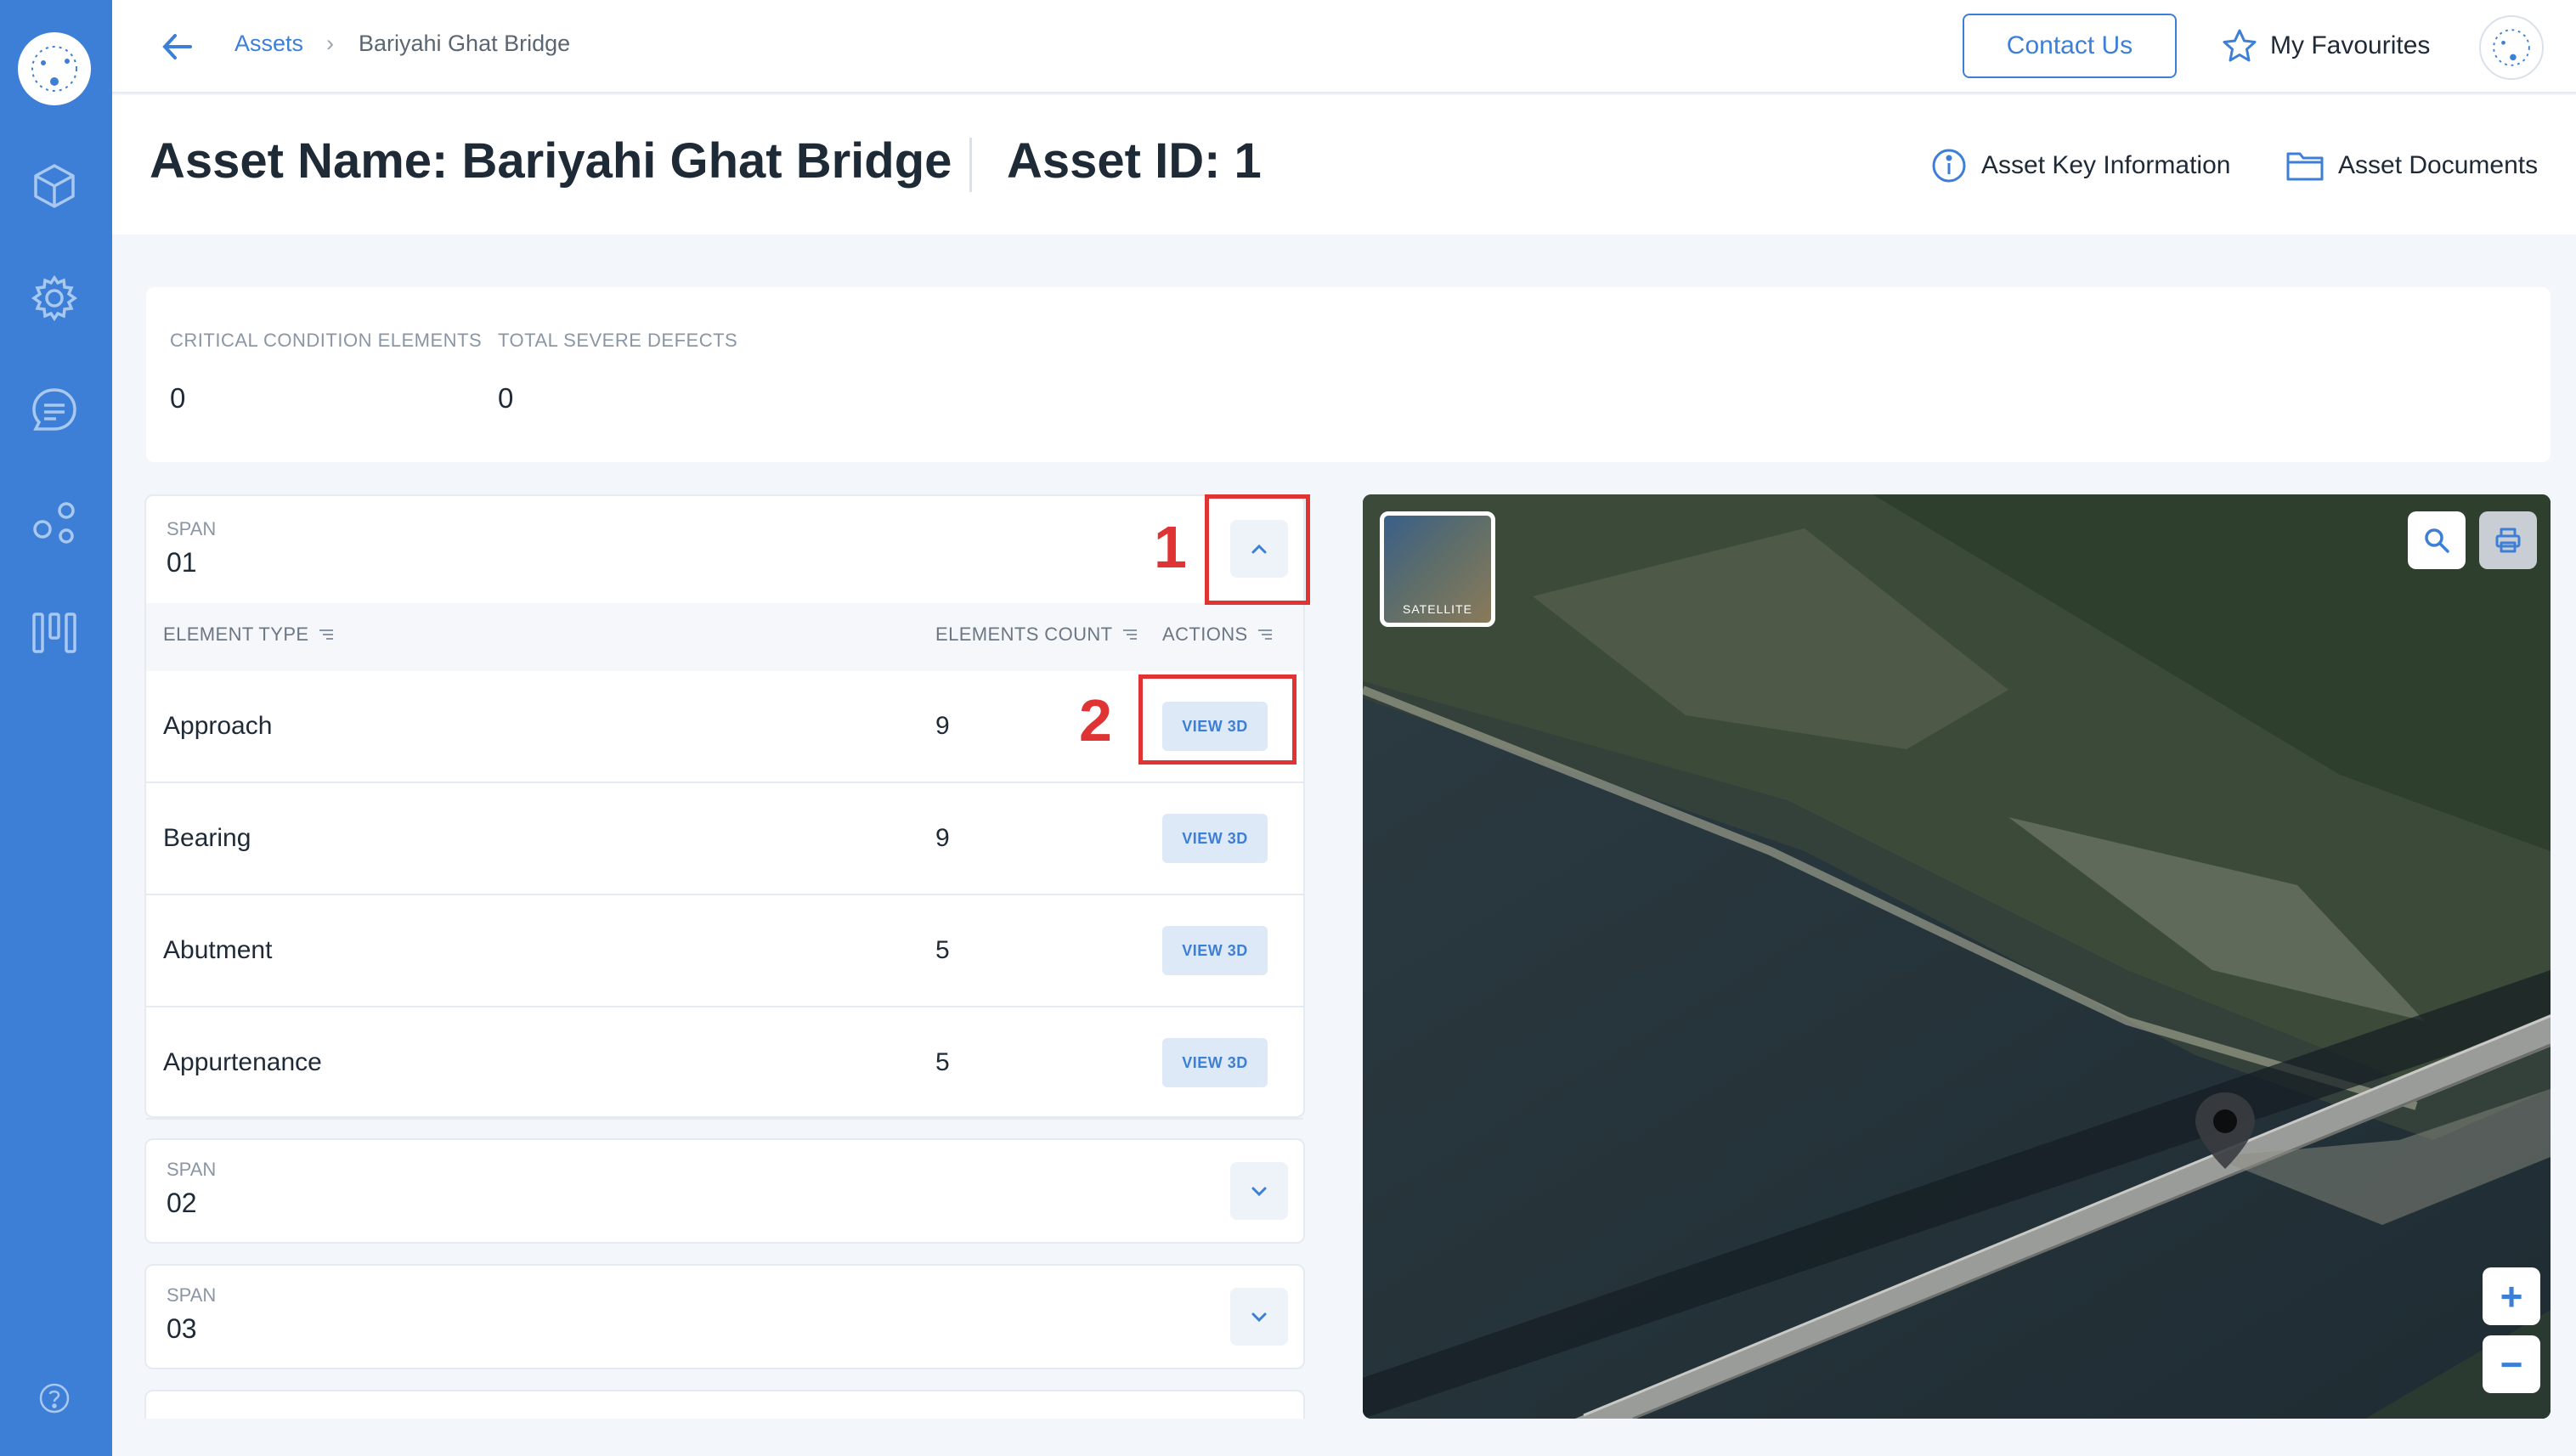  I want to click on satellite-layer-thumbnail: SATELLITE, so click(1437, 569).